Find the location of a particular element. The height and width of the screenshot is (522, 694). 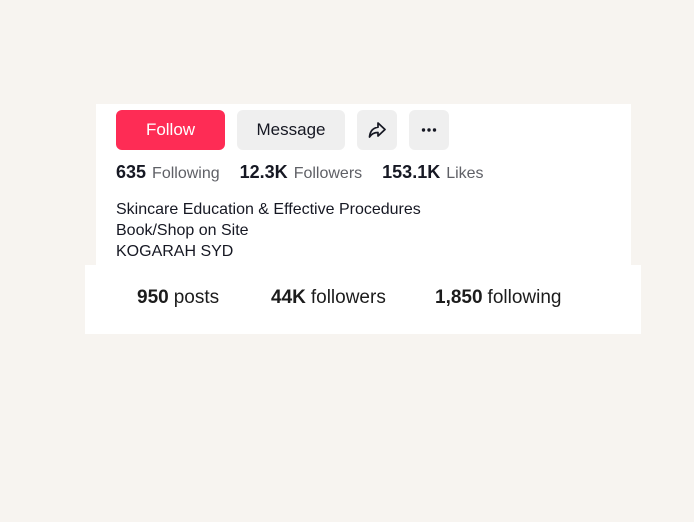

more-options-button is located at coordinates (429, 130).